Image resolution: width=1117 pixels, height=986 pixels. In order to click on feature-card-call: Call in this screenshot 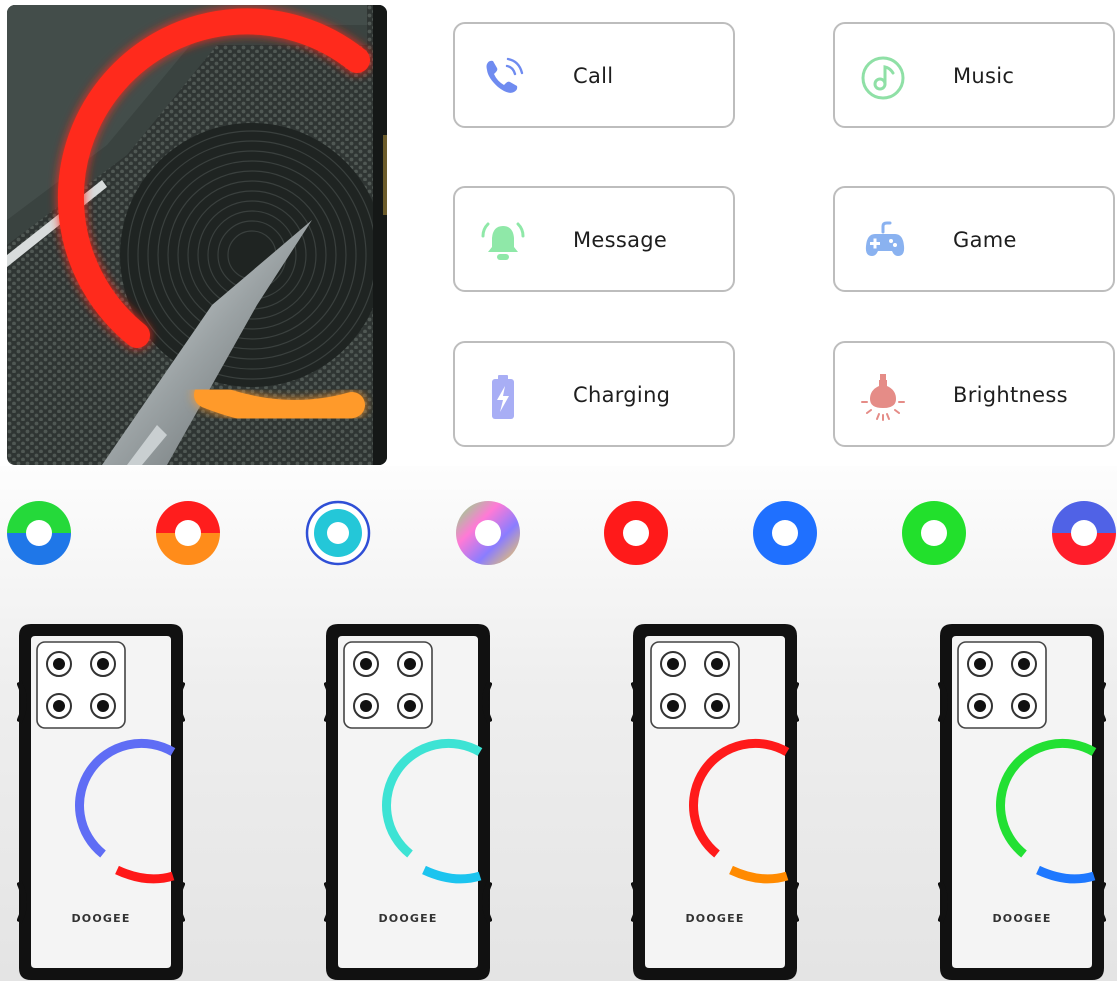, I will do `click(594, 75)`.